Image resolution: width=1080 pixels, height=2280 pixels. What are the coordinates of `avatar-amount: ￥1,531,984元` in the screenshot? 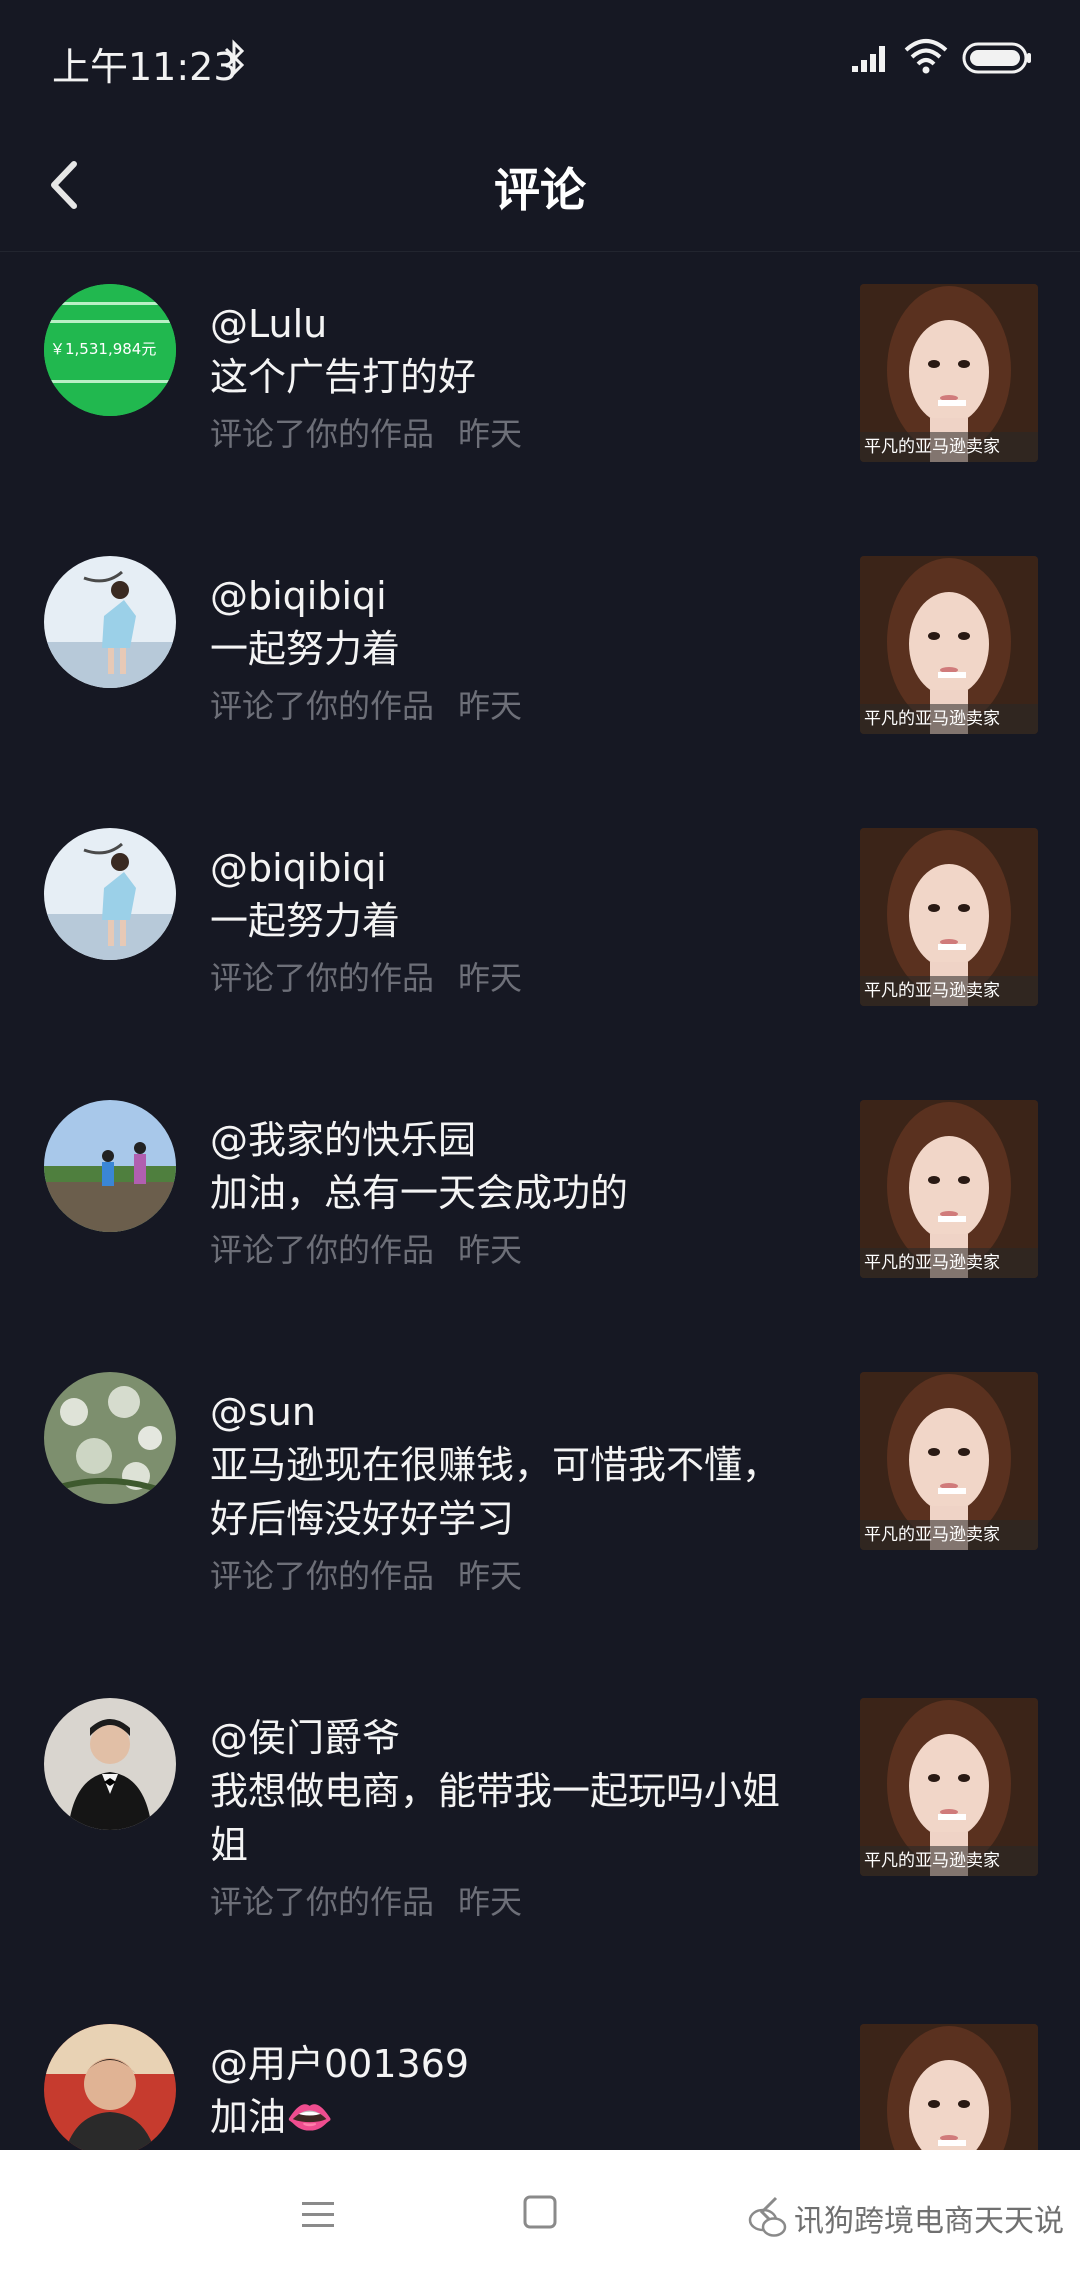 It's located at (103, 349).